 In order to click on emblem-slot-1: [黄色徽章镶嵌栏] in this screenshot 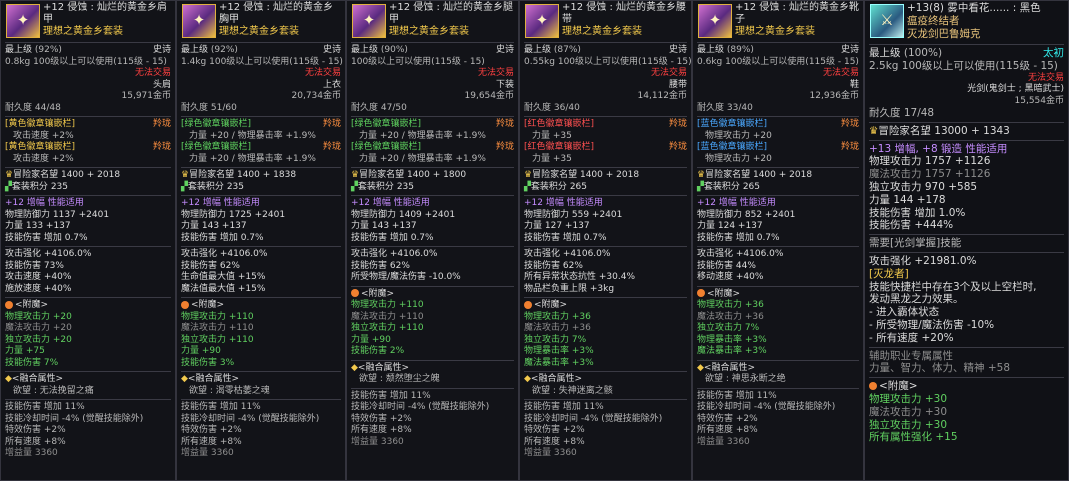, I will do `click(40, 125)`.